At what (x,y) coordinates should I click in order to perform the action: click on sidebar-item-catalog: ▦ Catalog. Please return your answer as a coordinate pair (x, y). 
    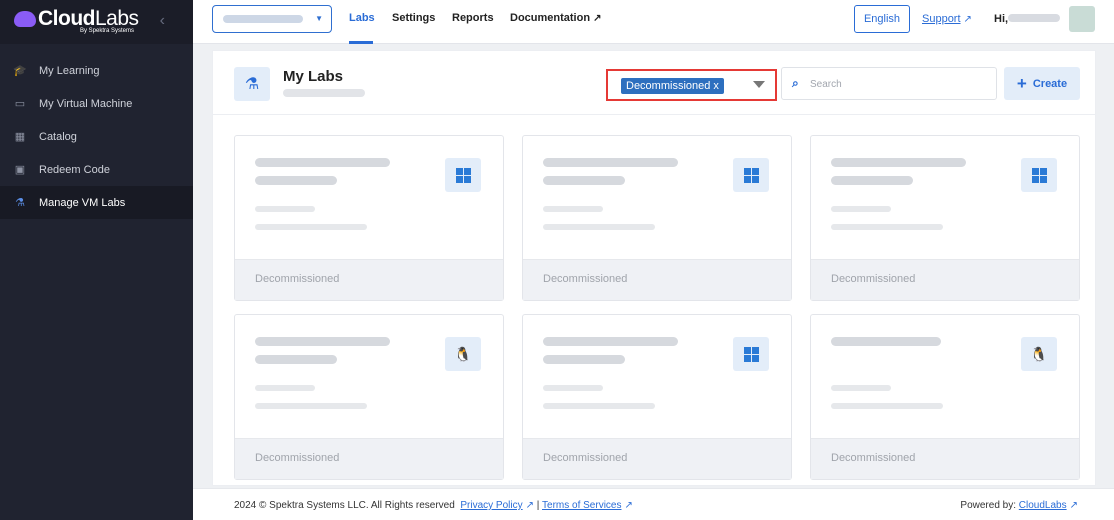
    Looking at the image, I should click on (96, 136).